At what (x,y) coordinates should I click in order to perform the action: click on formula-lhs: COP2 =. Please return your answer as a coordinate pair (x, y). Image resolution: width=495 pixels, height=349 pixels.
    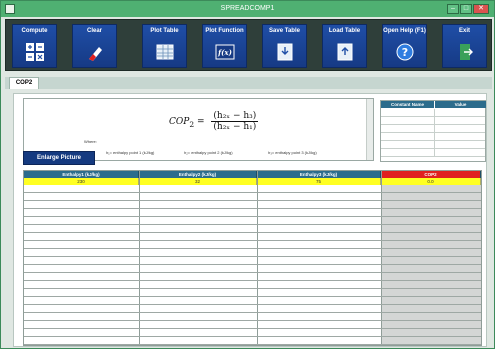
    Looking at the image, I should click on (187, 123).